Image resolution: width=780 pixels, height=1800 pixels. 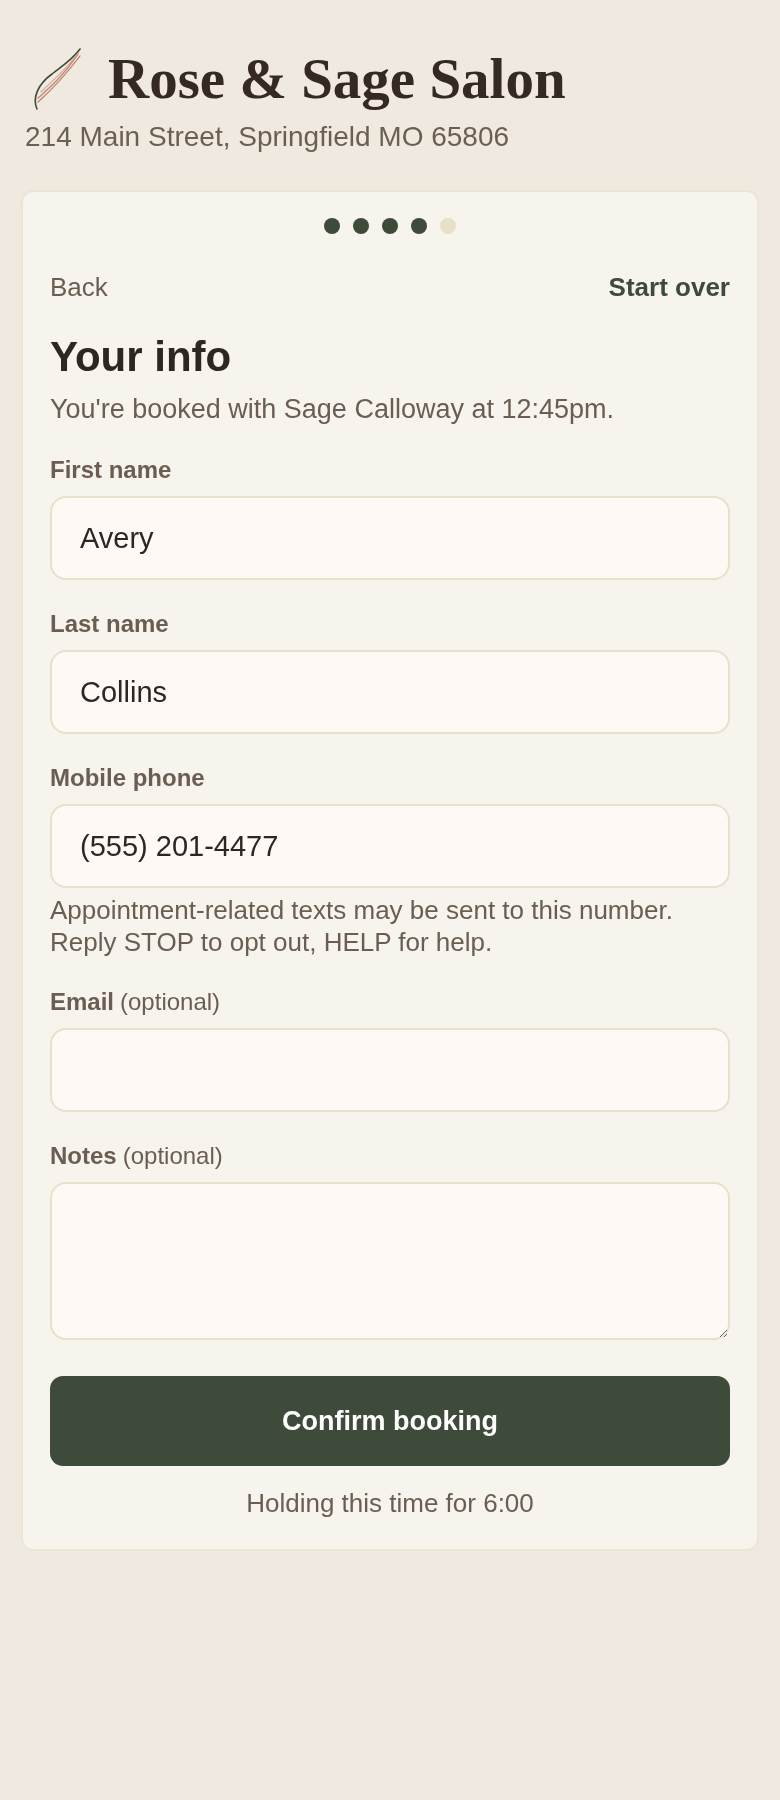 What do you see at coordinates (390, 1503) in the screenshot?
I see `hold-timer-text: Holding this time for 6:00` at bounding box center [390, 1503].